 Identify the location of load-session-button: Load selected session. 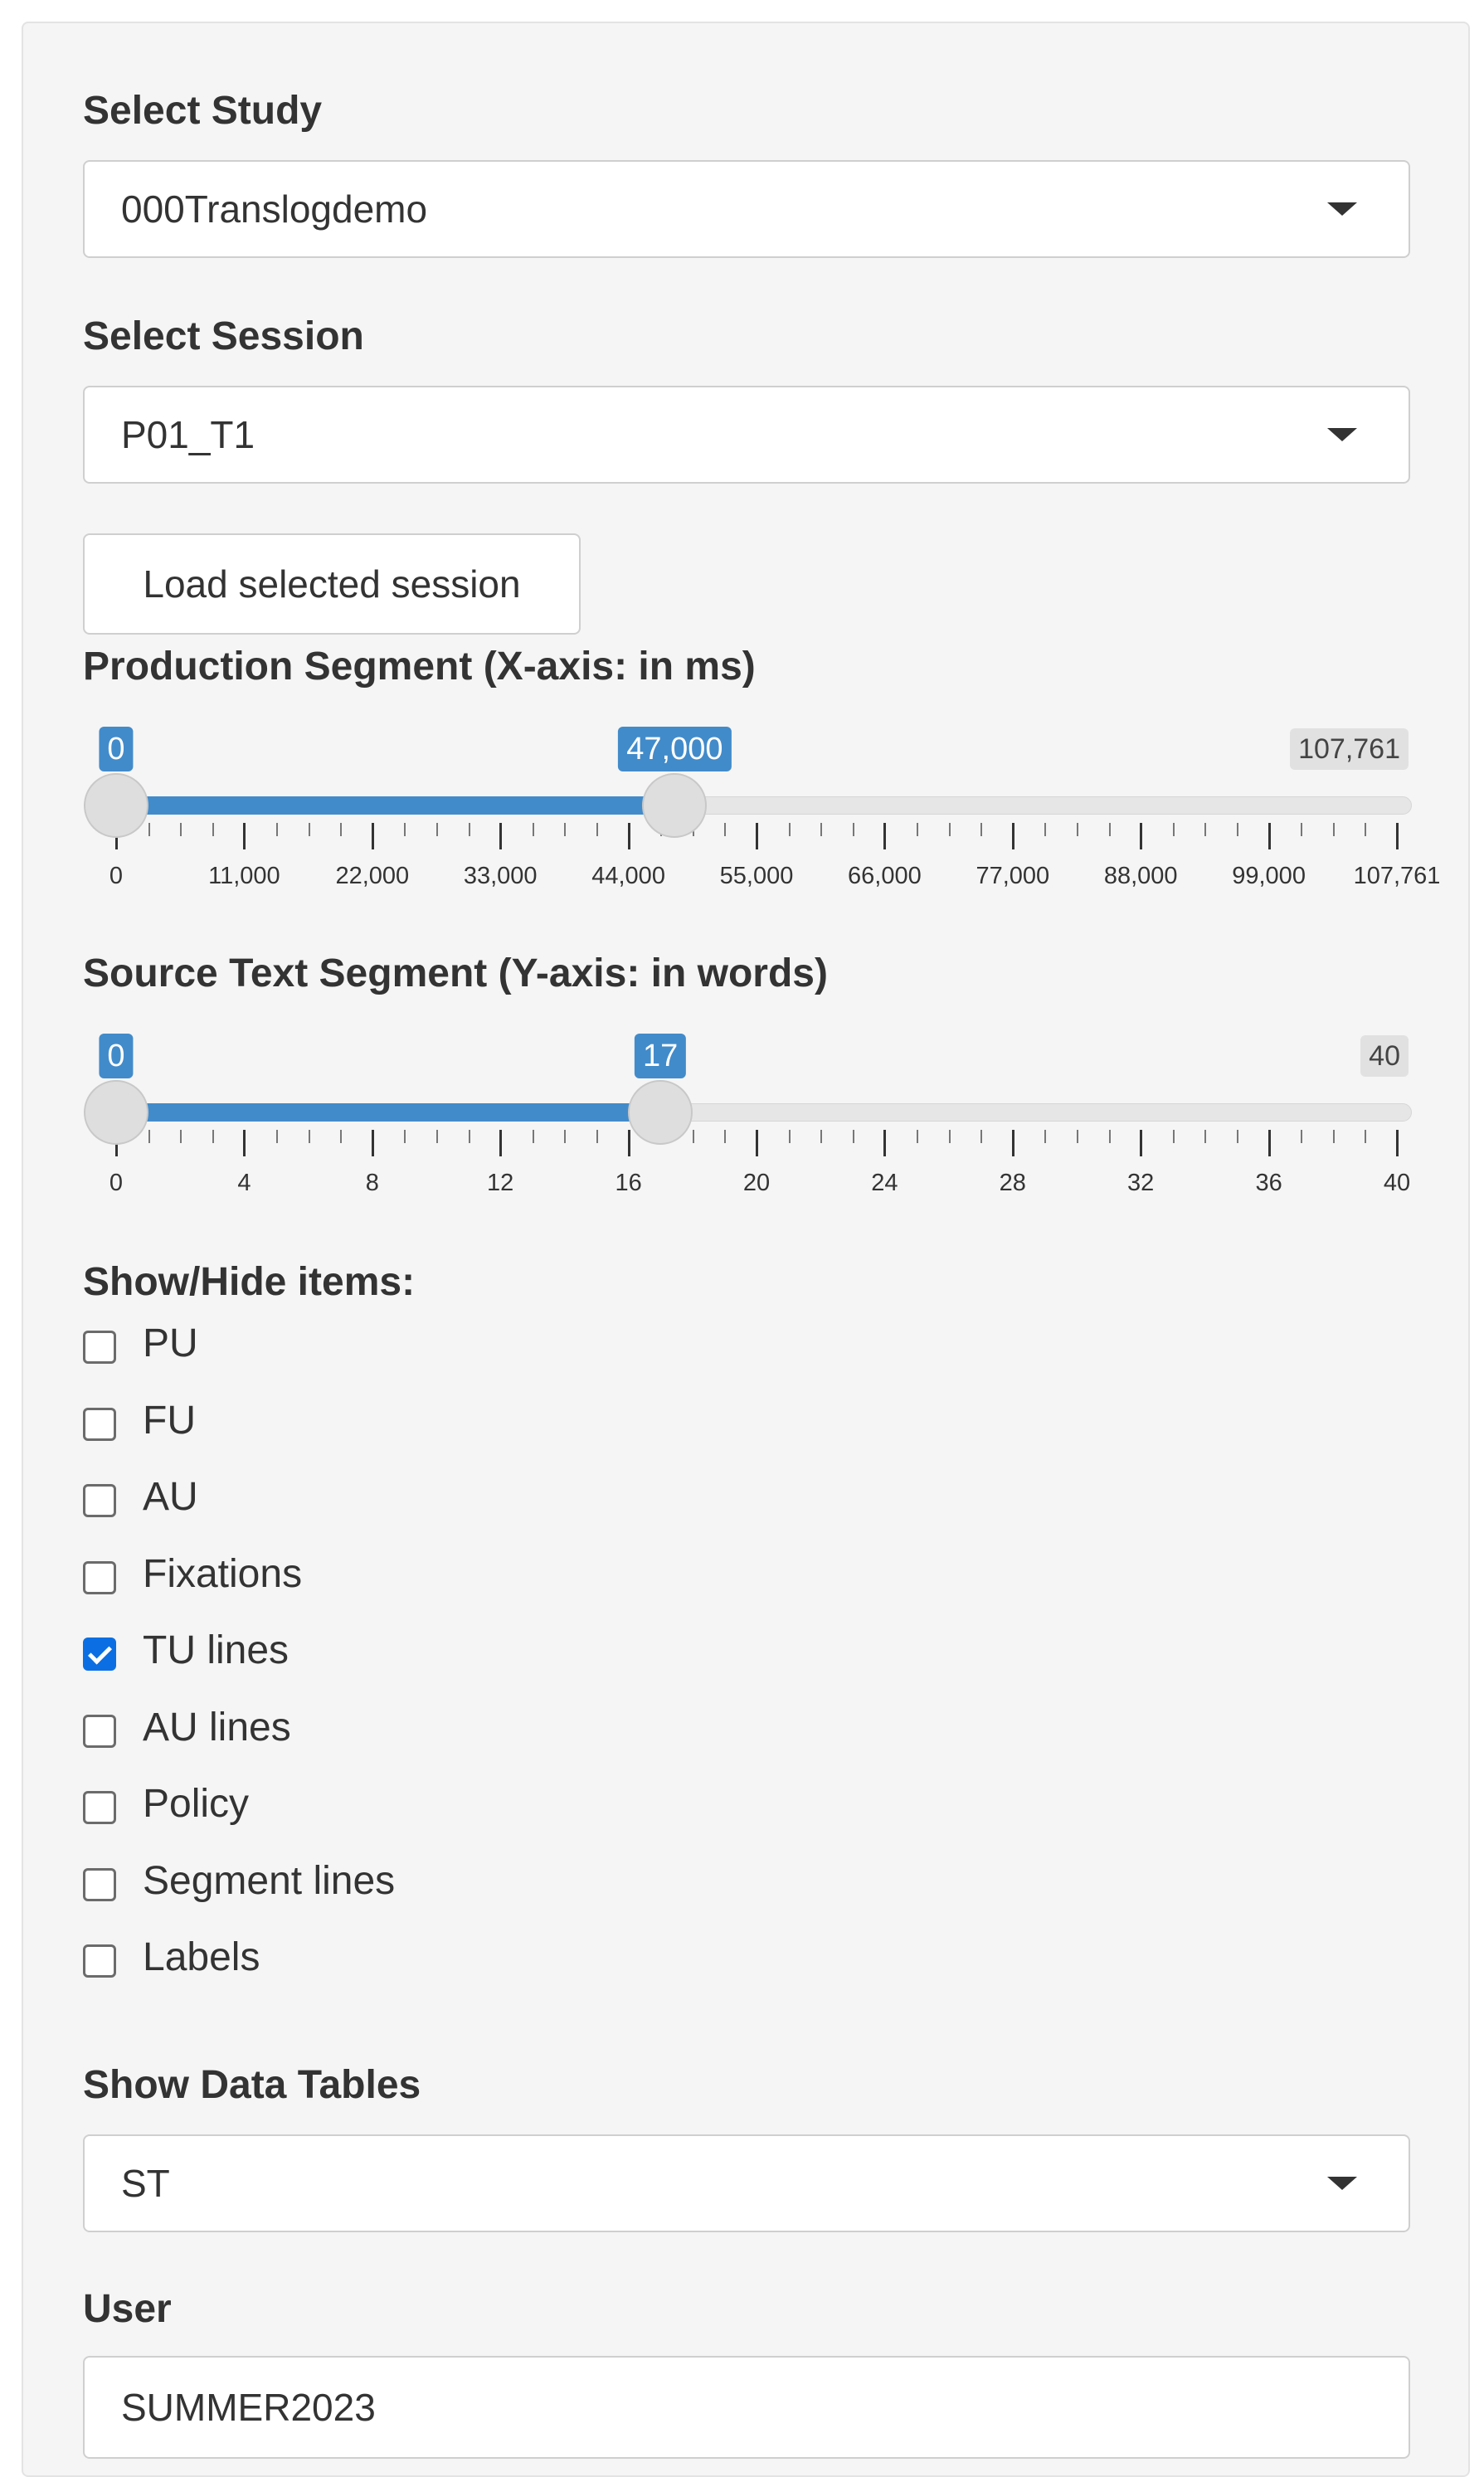
(332, 584).